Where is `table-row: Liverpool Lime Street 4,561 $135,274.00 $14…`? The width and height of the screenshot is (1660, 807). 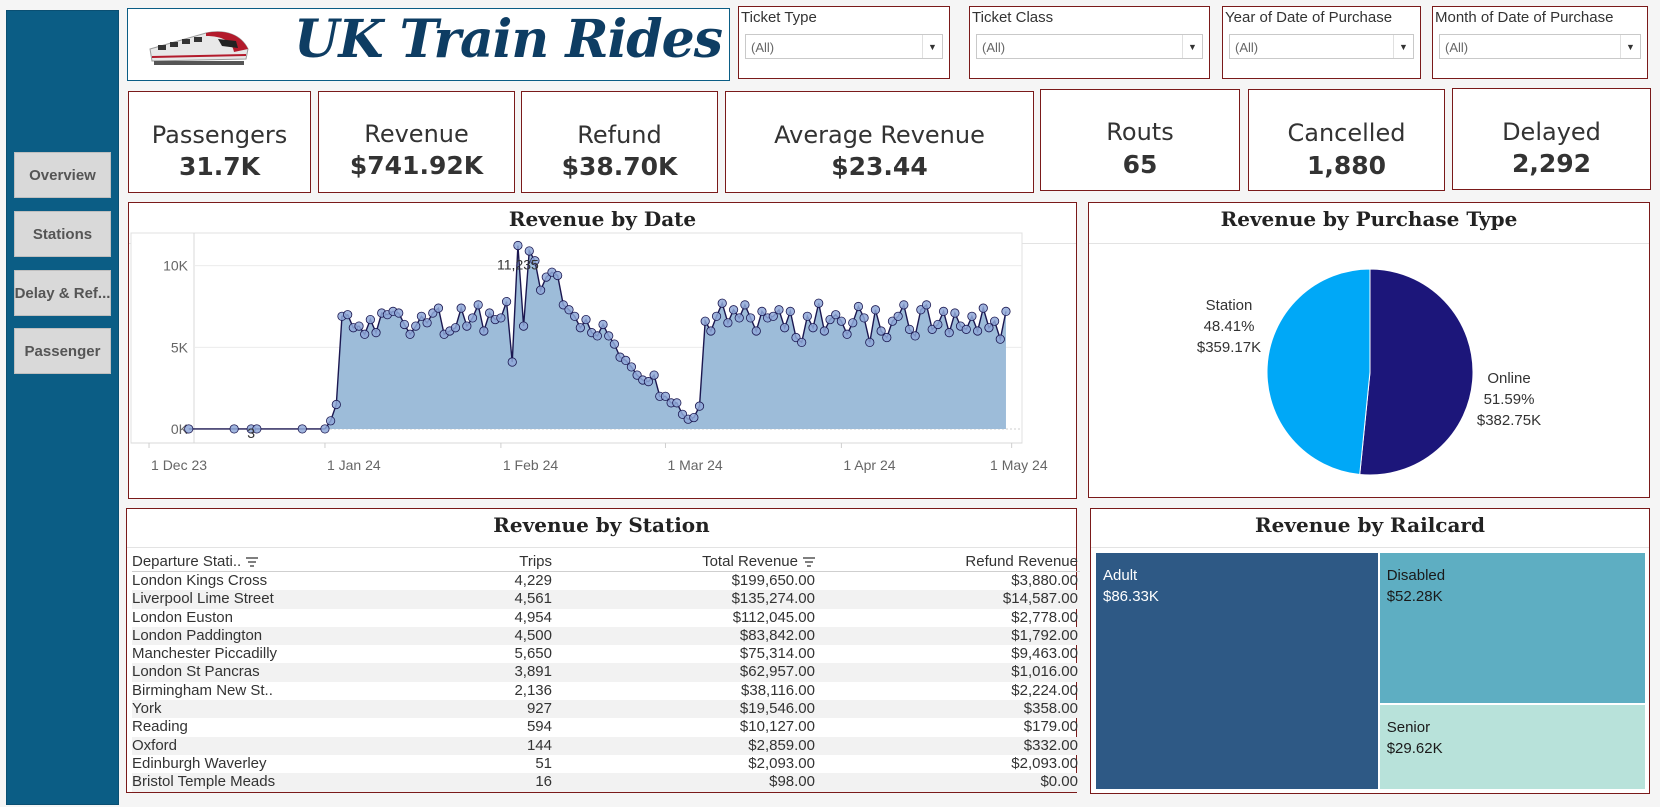
table-row: Liverpool Lime Street 4,561 $135,274.00 $14… is located at coordinates (606, 599).